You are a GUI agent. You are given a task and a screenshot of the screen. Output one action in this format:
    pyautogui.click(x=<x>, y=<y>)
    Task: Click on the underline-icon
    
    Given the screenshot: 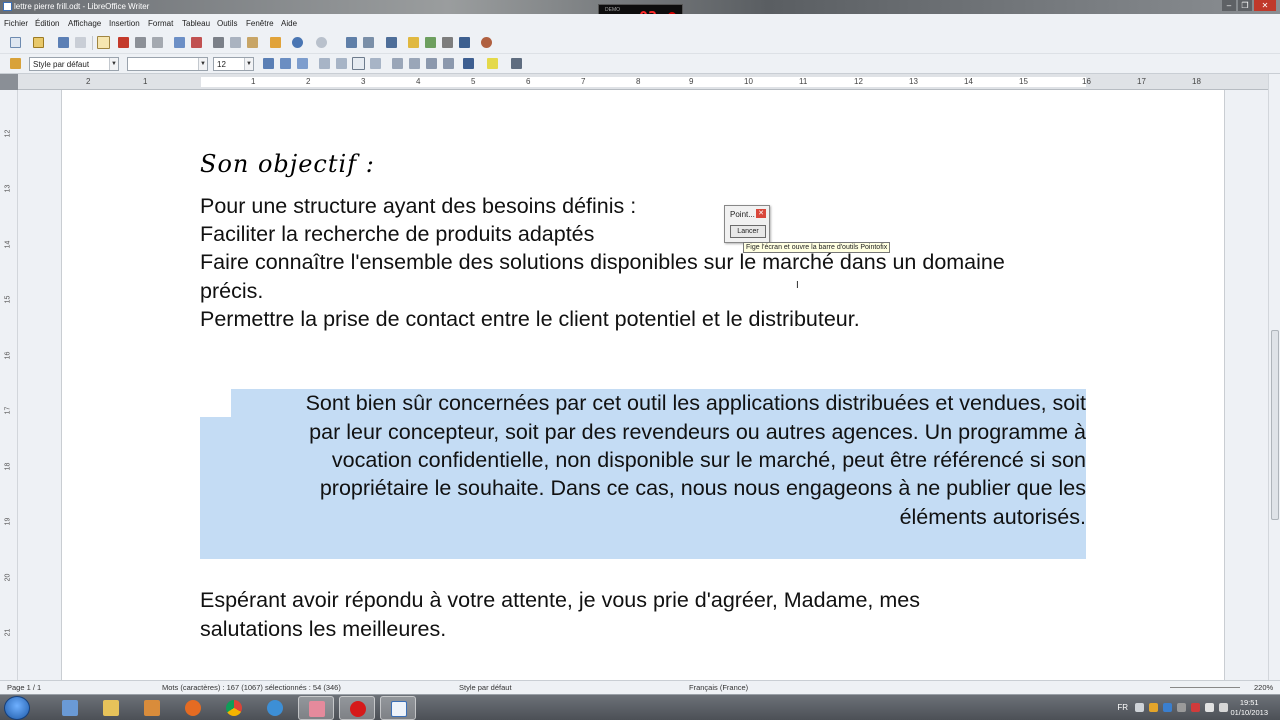 What is the action you would take?
    pyautogui.click(x=302, y=63)
    